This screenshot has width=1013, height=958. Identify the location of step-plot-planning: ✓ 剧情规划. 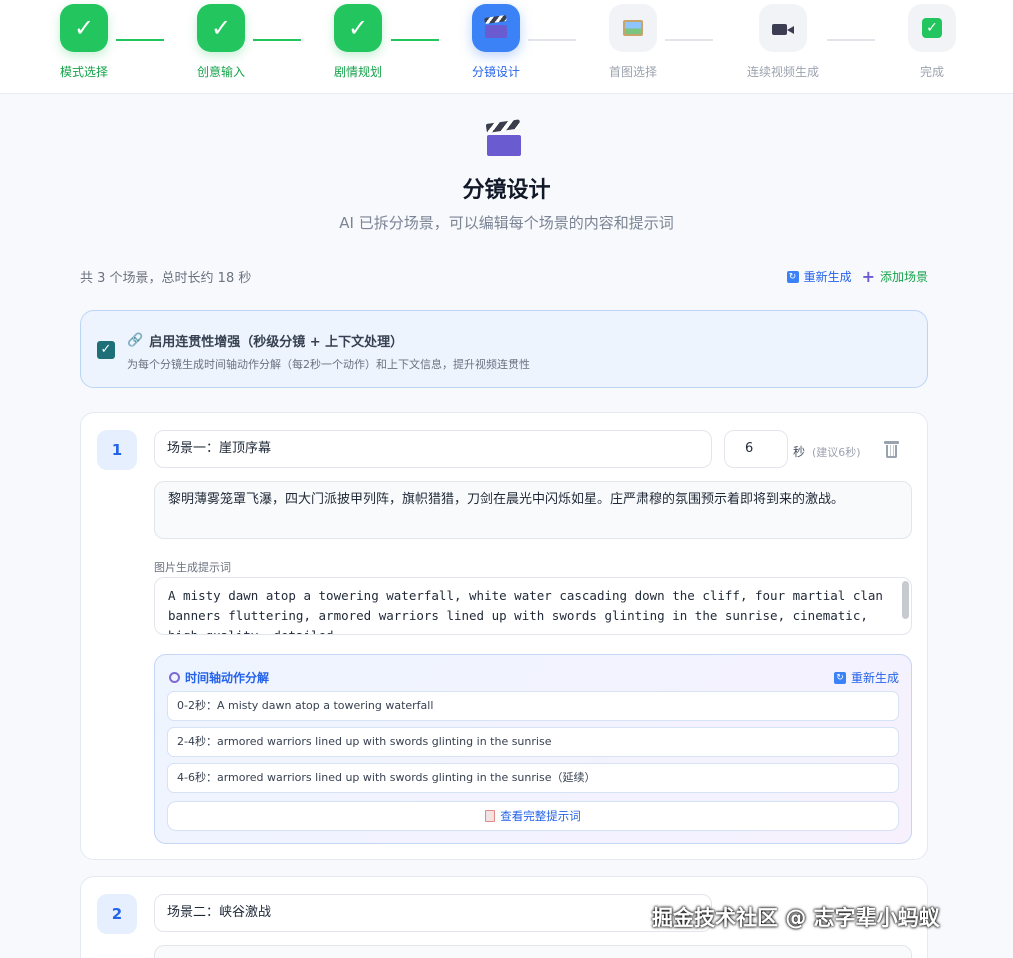
(358, 42).